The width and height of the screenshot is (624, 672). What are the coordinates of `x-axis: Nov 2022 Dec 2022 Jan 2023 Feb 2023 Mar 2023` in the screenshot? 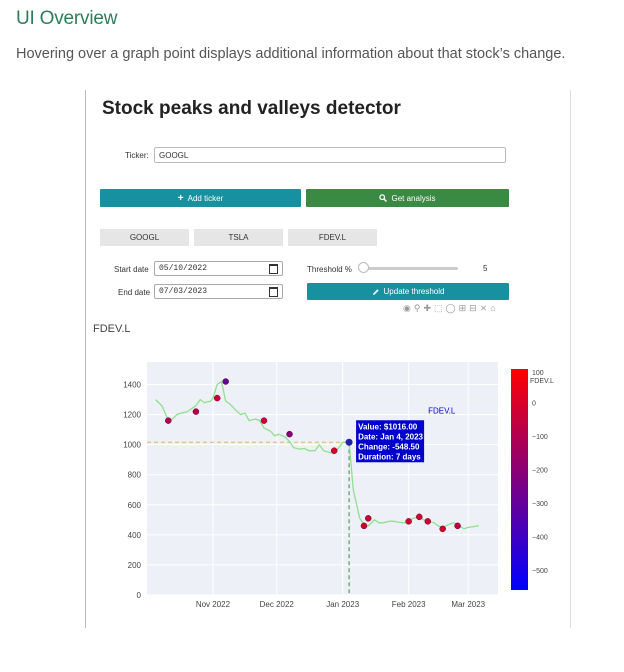 It's located at (341, 604).